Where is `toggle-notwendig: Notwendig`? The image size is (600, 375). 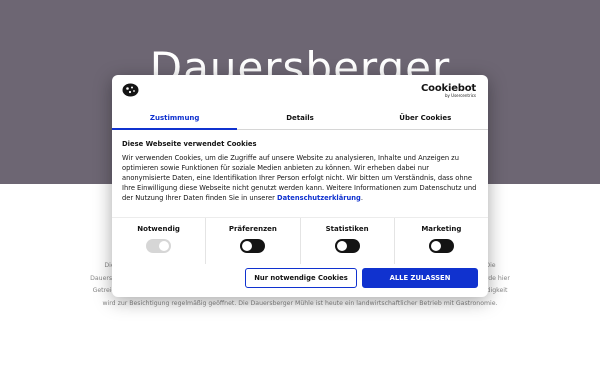 toggle-notwendig: Notwendig is located at coordinates (159, 241).